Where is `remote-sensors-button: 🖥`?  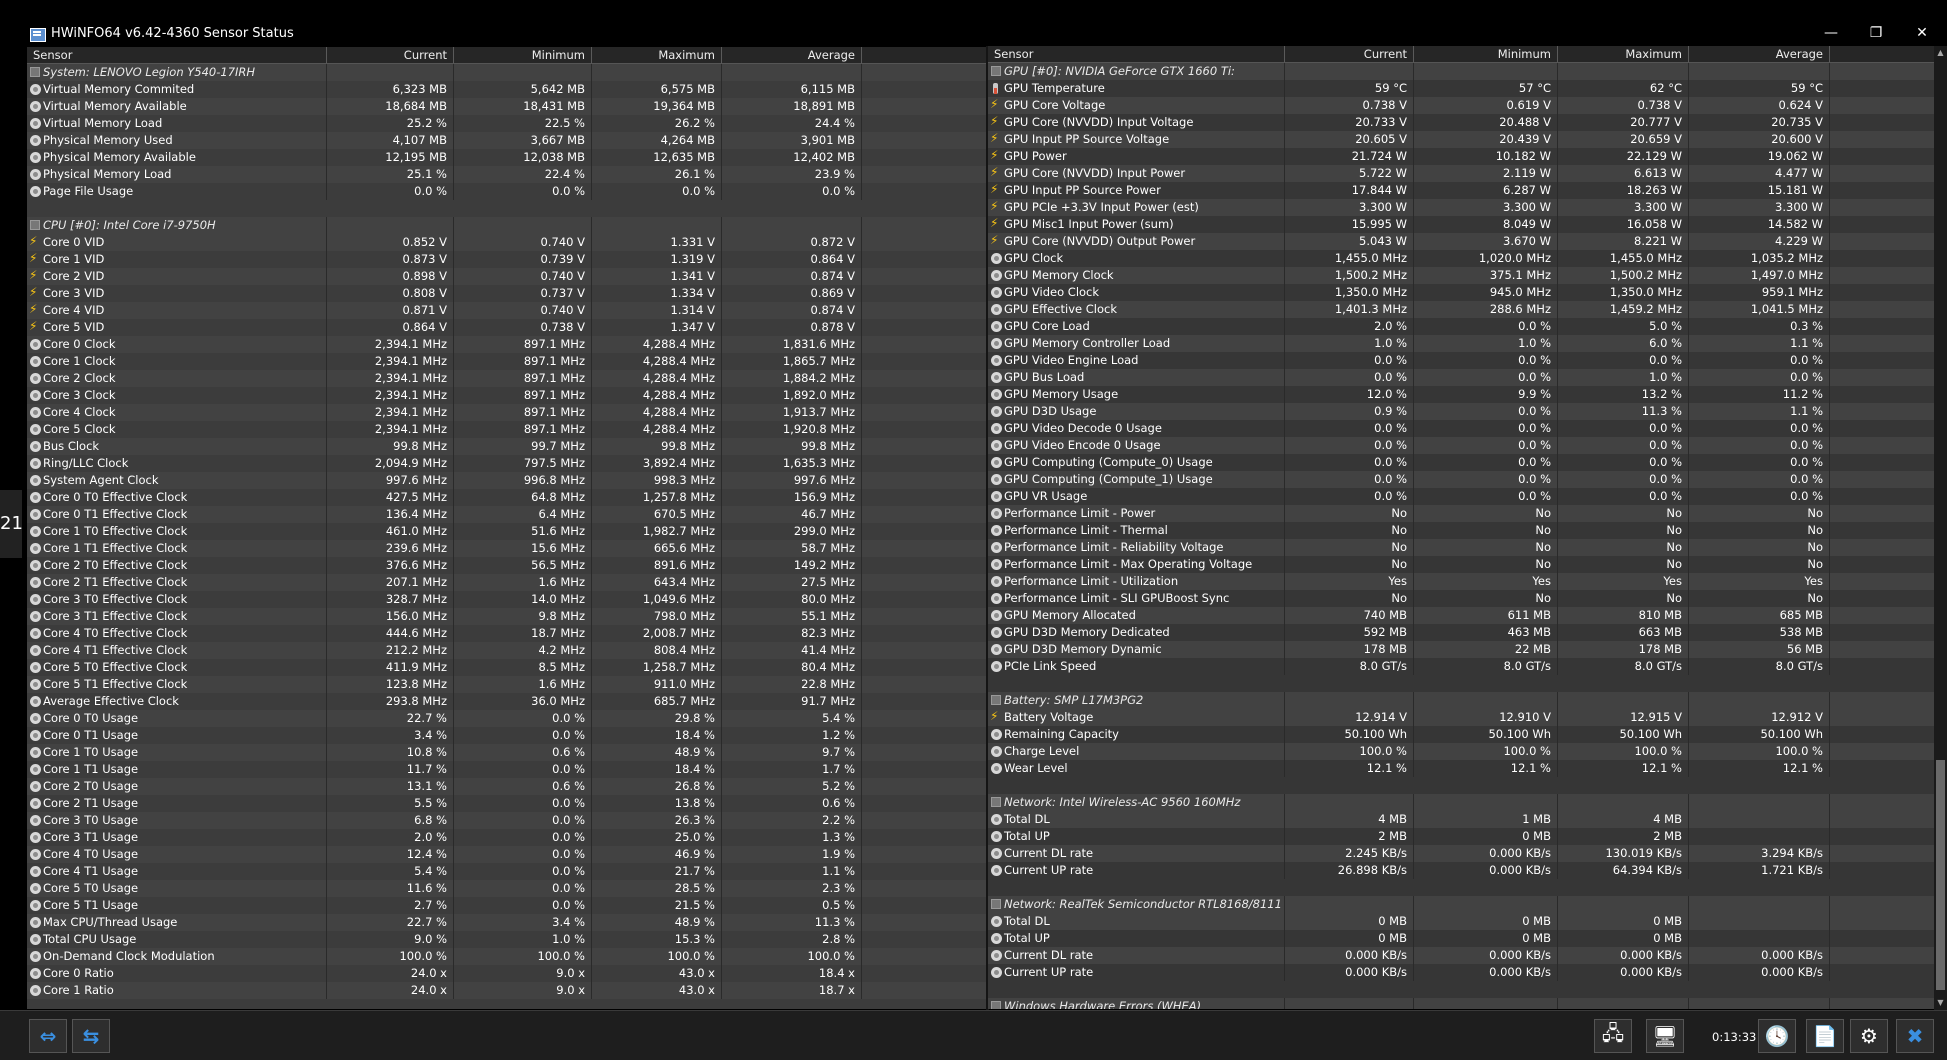 remote-sensors-button: 🖥 is located at coordinates (1665, 1036).